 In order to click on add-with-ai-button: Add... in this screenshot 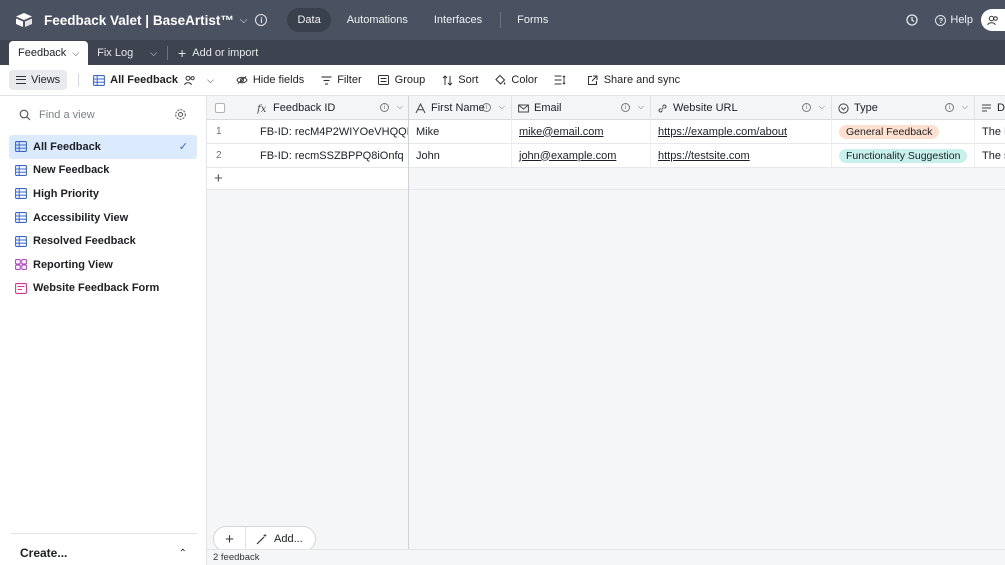, I will do `click(280, 539)`.